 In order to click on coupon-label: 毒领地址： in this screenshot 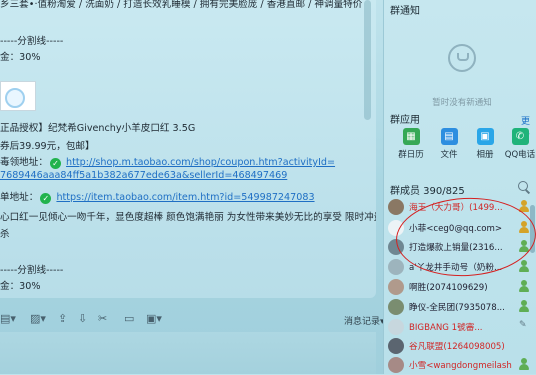, I will do `click(24, 162)`.